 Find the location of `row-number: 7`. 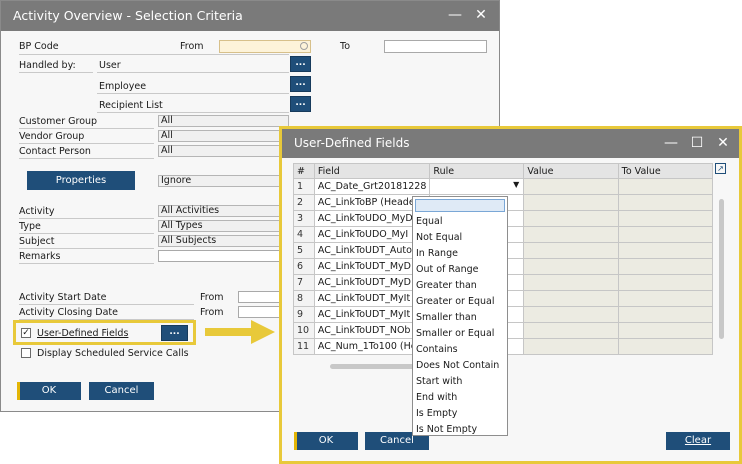

row-number: 7 is located at coordinates (304, 282).